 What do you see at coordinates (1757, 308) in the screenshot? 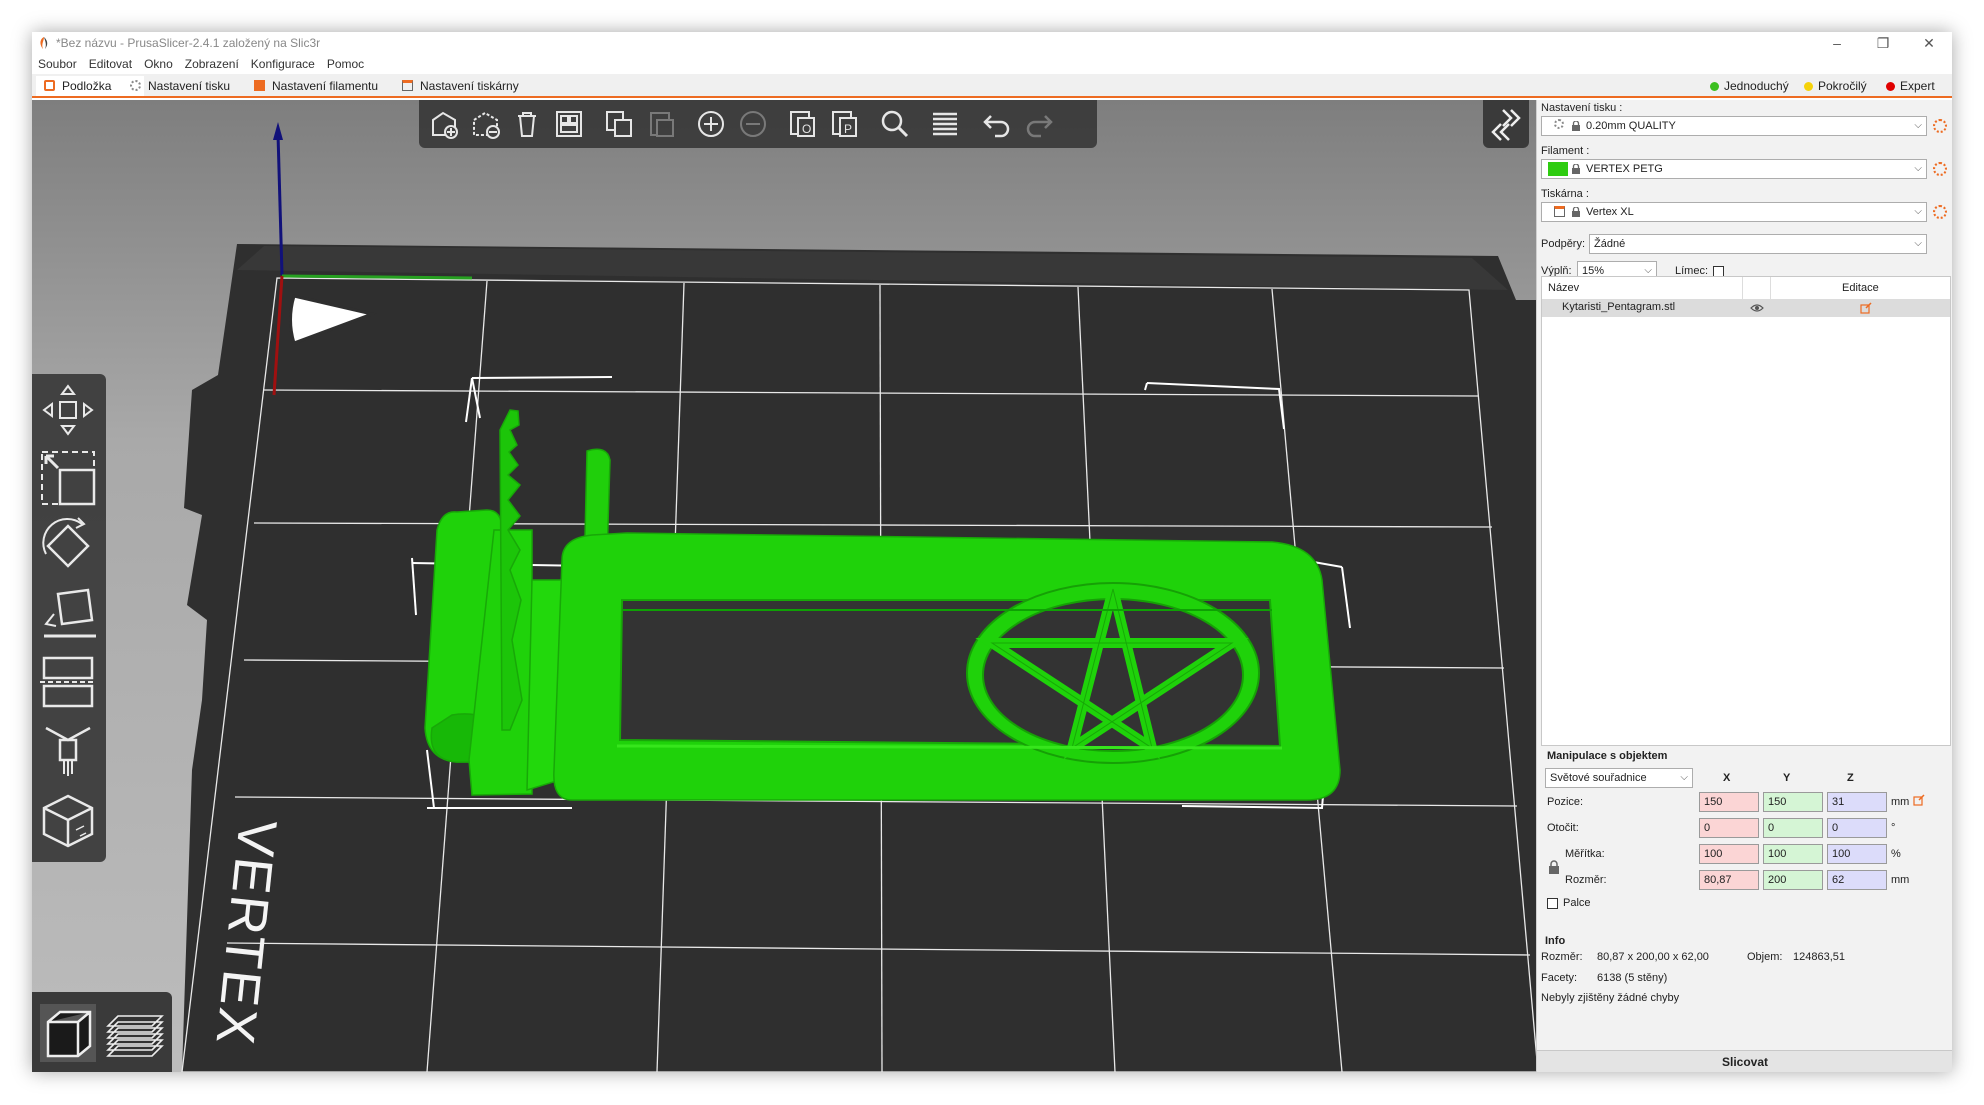
I see `eye-icon` at bounding box center [1757, 308].